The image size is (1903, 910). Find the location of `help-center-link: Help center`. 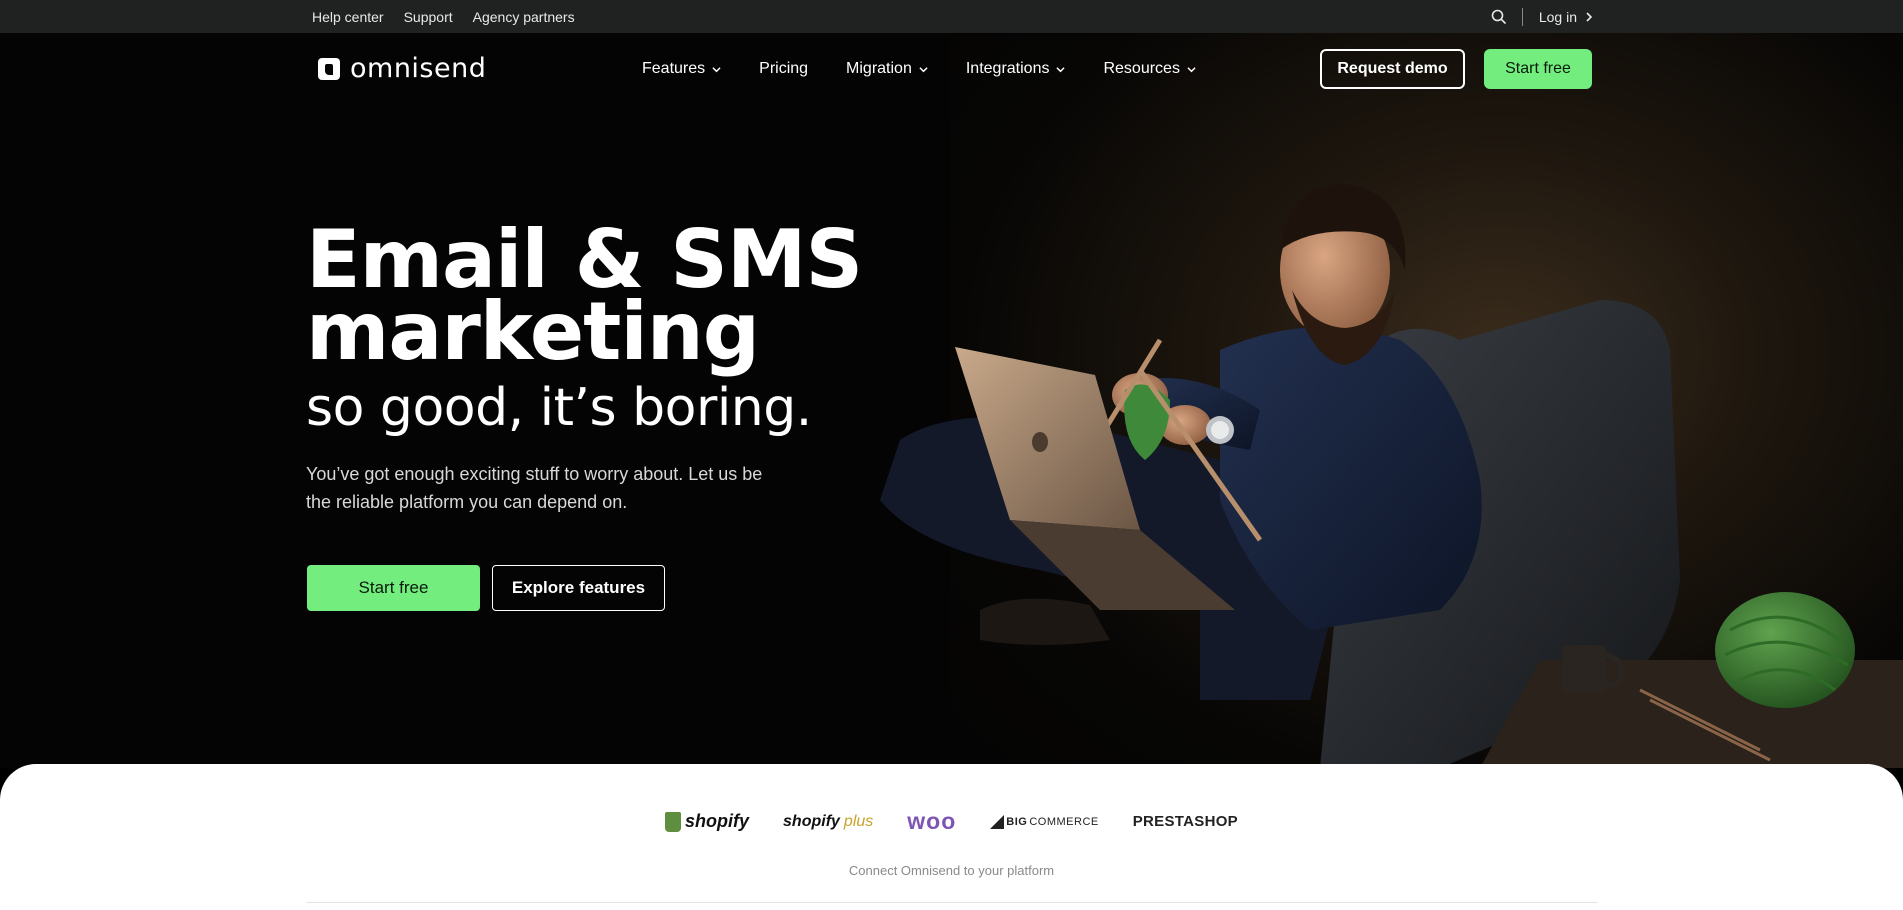

help-center-link: Help center is located at coordinates (348, 17).